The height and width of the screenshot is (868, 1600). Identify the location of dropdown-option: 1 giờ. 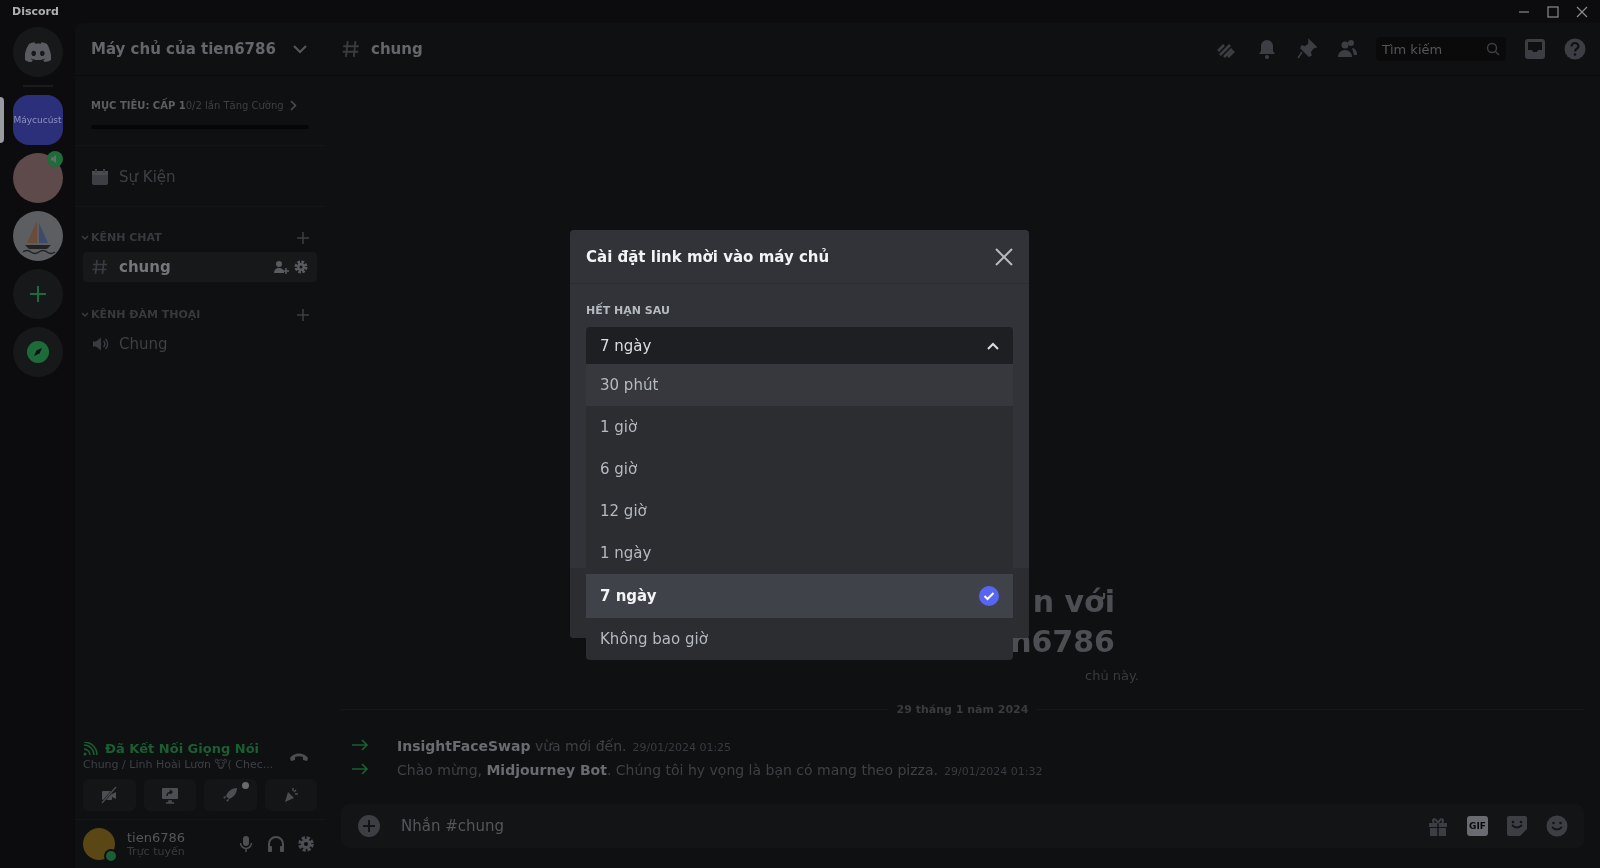
(799, 427).